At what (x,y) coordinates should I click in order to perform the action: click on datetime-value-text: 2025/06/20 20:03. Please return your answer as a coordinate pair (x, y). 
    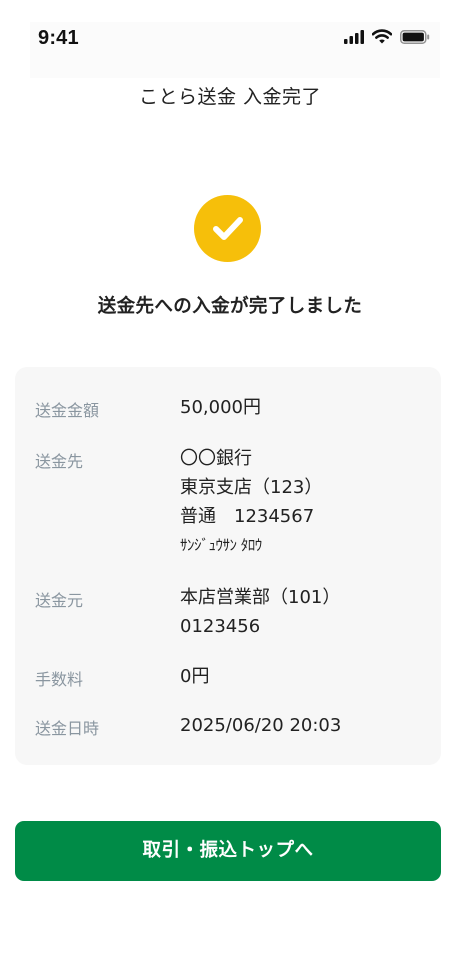
    Looking at the image, I should click on (261, 725).